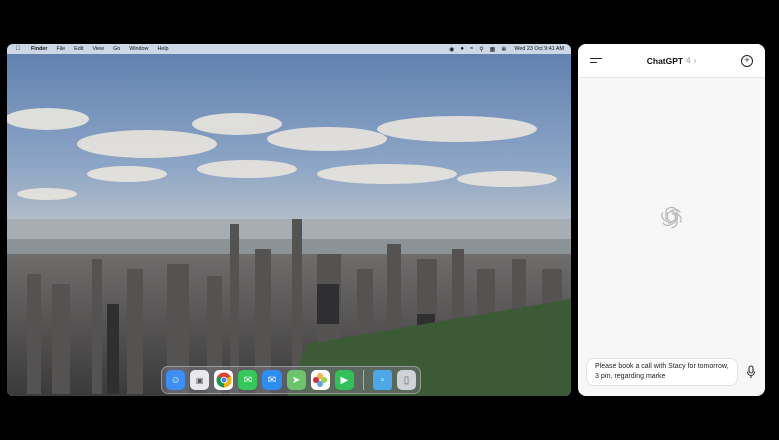  Describe the element at coordinates (751, 372) in the screenshot. I see `microphone-icon` at that location.